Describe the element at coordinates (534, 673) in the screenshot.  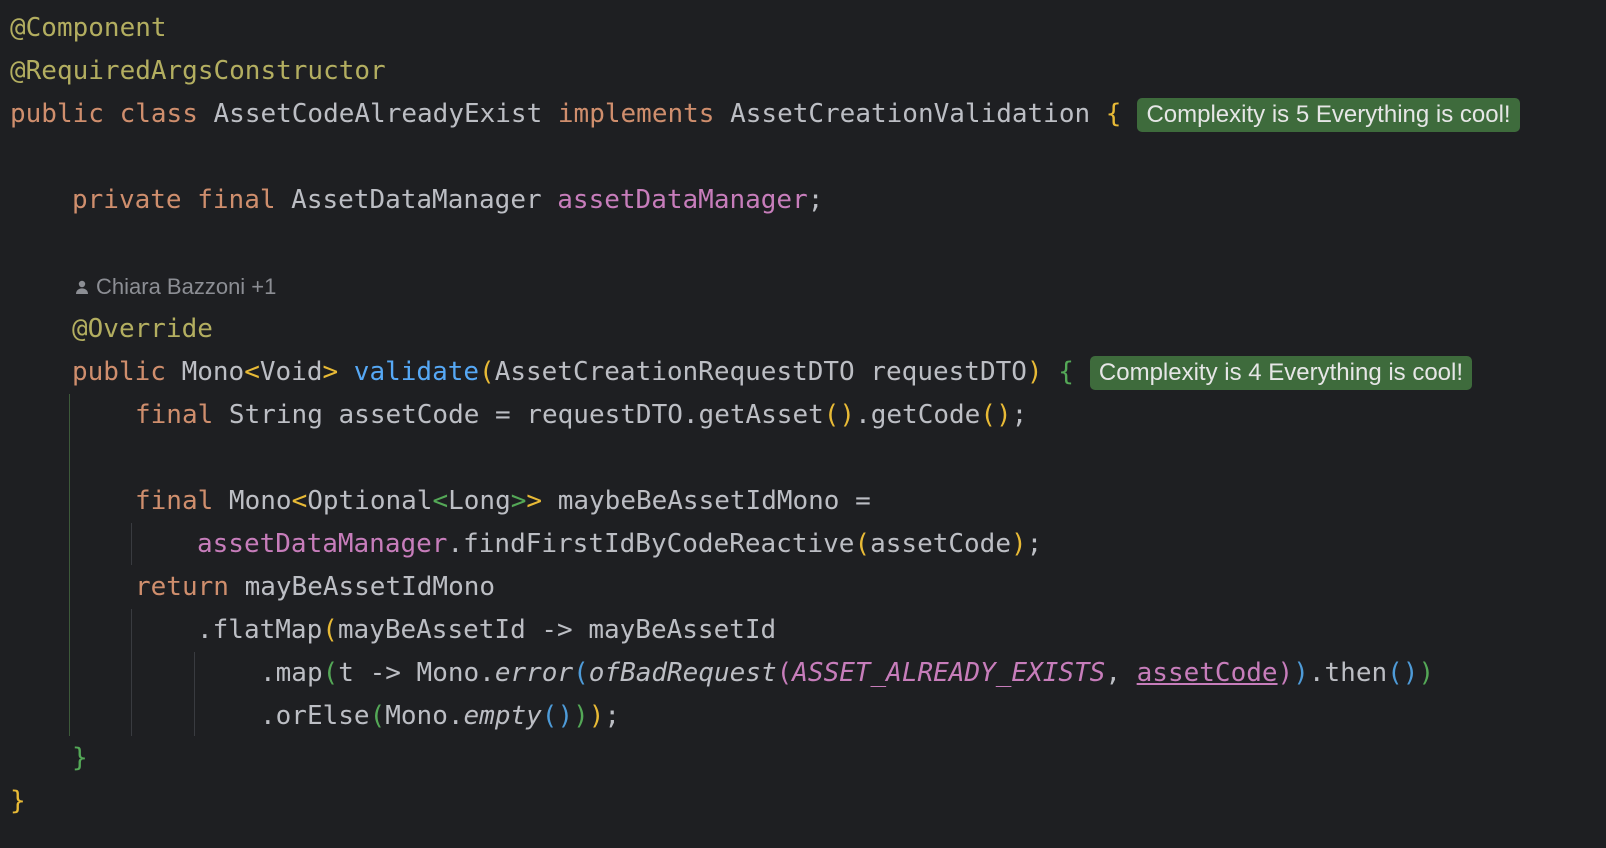
I see `static-method: error` at that location.